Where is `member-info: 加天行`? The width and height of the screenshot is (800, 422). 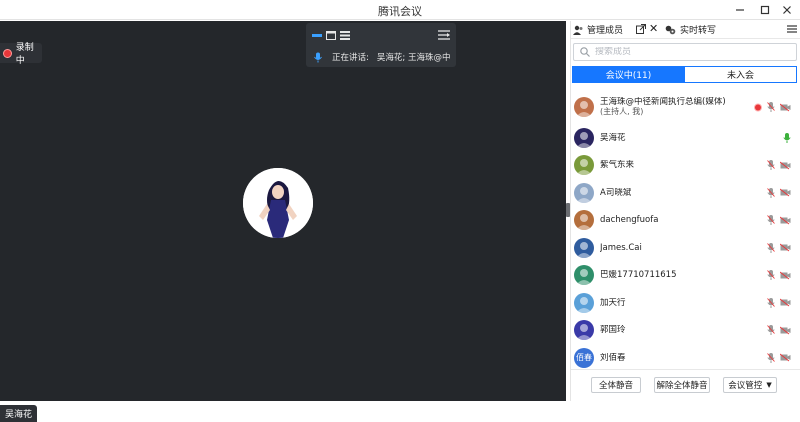
member-info: 加天行 is located at coordinates (613, 303).